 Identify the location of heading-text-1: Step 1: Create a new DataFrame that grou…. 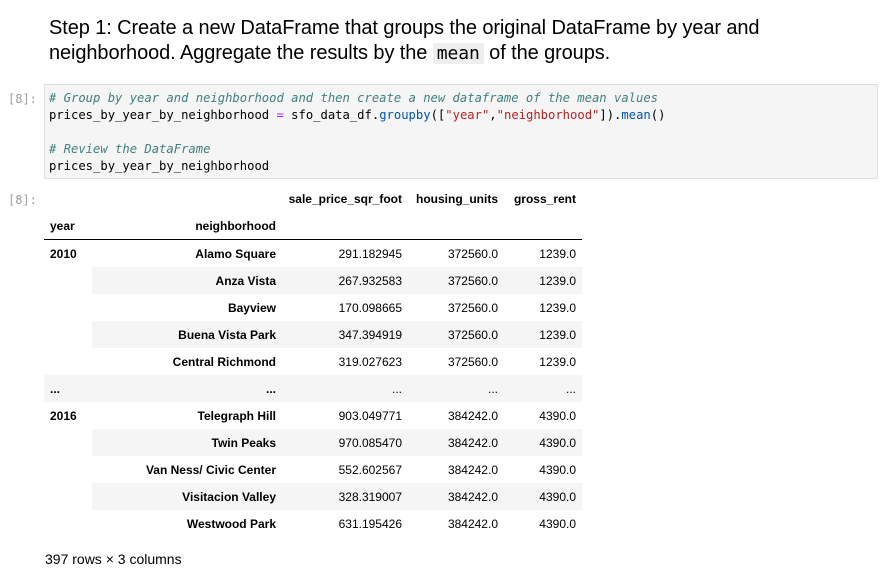
(404, 40).